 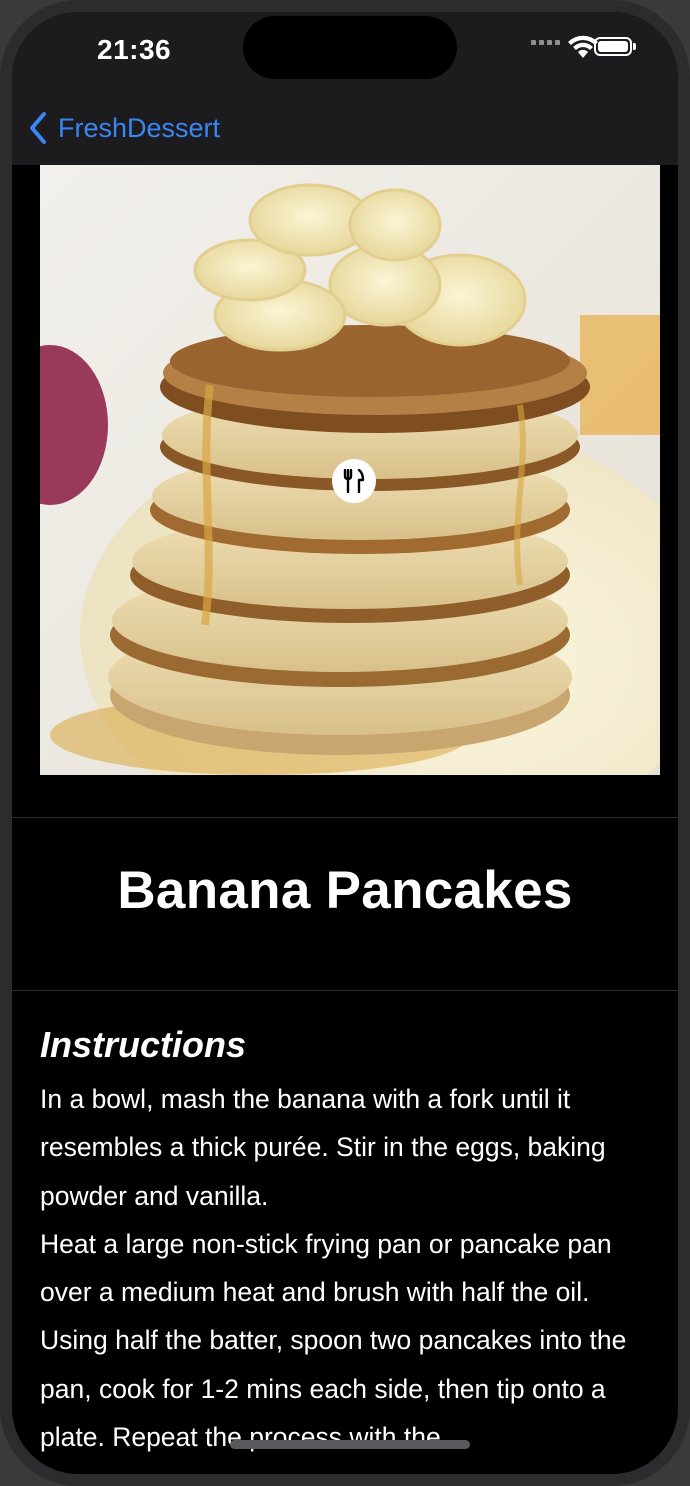 What do you see at coordinates (139, 127) in the screenshot?
I see `back-label: FreshDessert` at bounding box center [139, 127].